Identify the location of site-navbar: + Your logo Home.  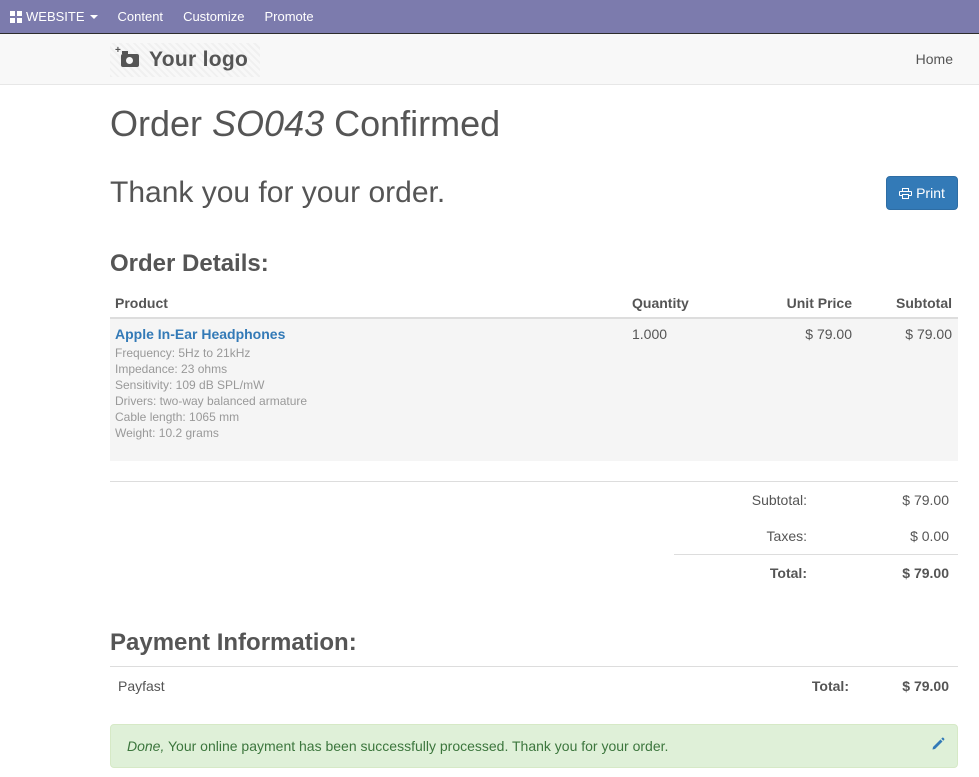
(489, 59).